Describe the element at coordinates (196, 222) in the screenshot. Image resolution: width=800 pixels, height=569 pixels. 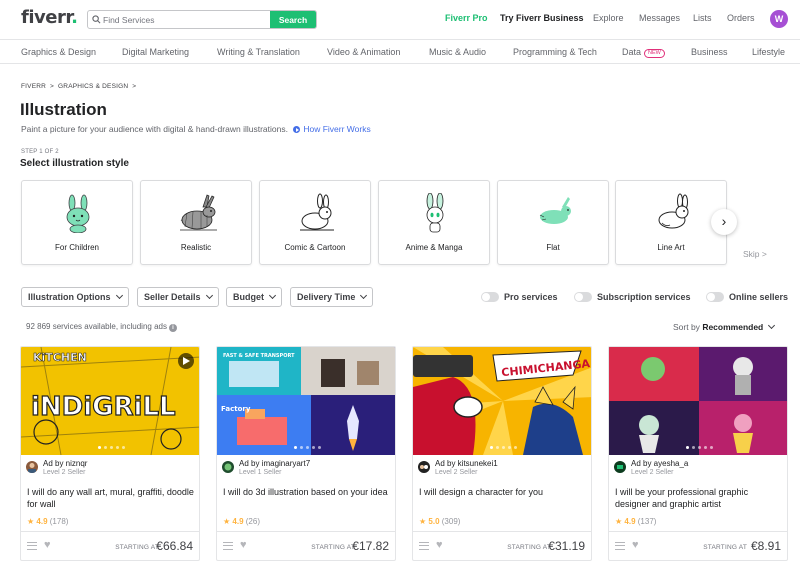
I see `style-card-realistic: Realistic` at that location.